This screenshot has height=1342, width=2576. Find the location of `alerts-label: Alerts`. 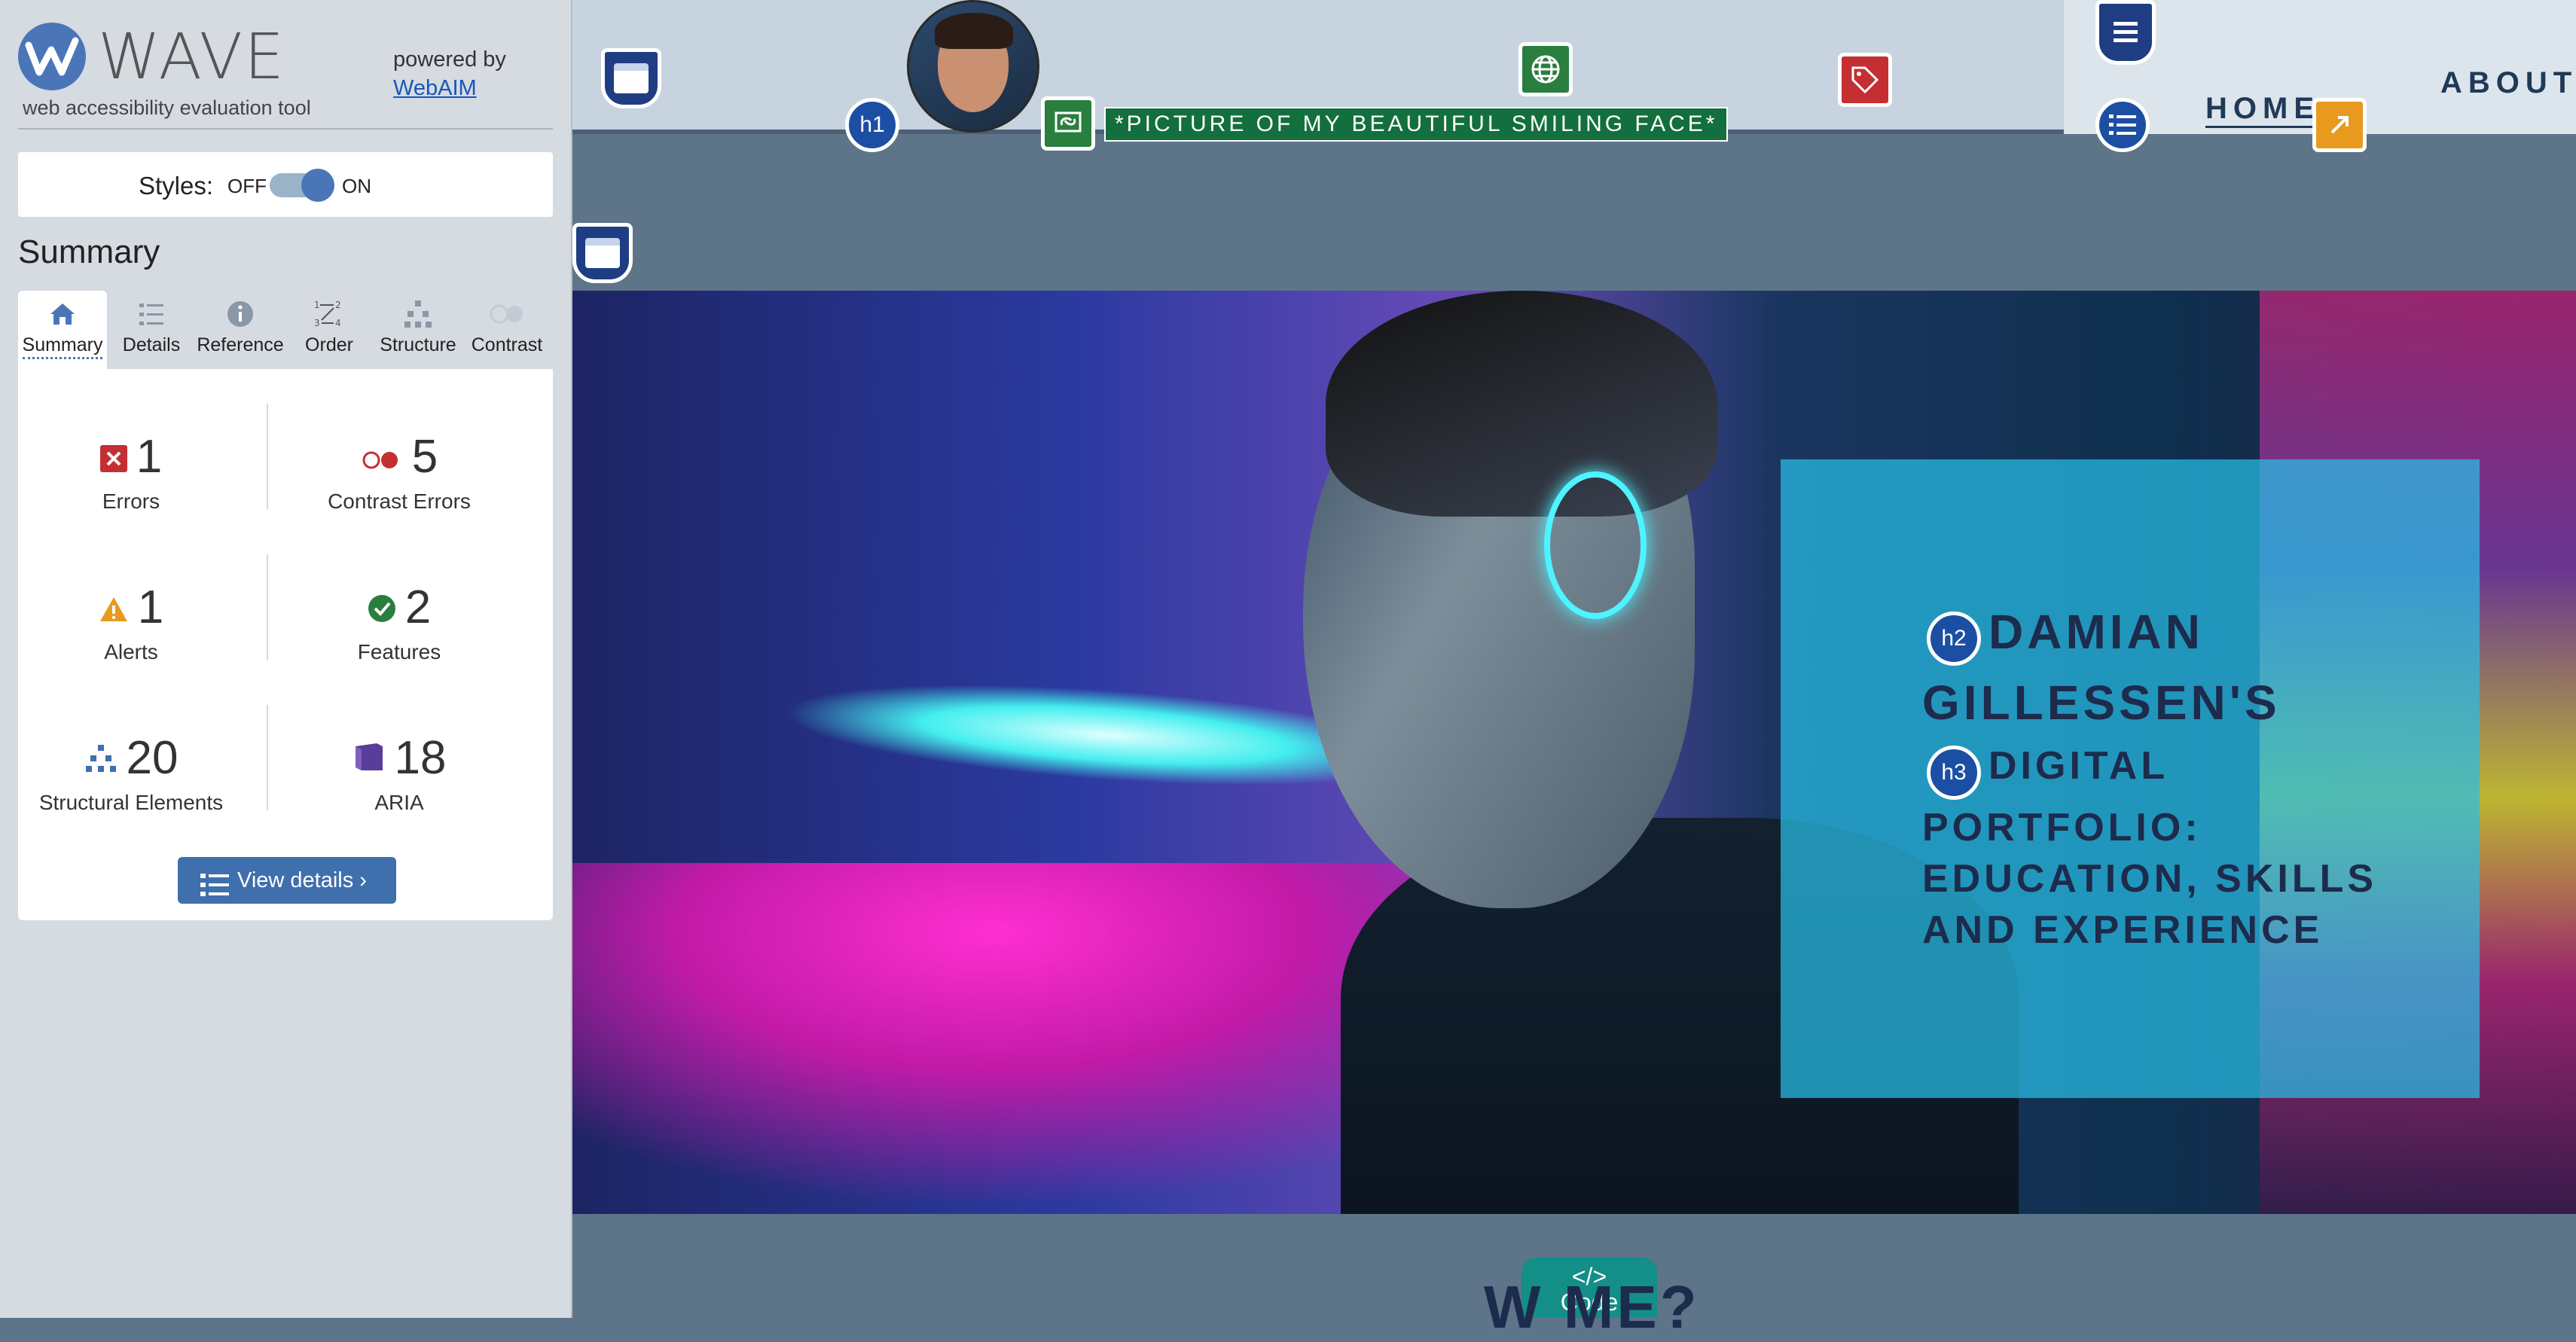

alerts-label: Alerts is located at coordinates (131, 651).